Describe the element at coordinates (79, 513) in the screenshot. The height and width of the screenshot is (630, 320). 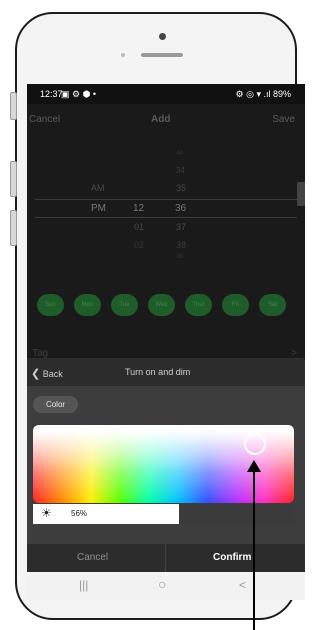
I see `brightness-value: 56%` at that location.